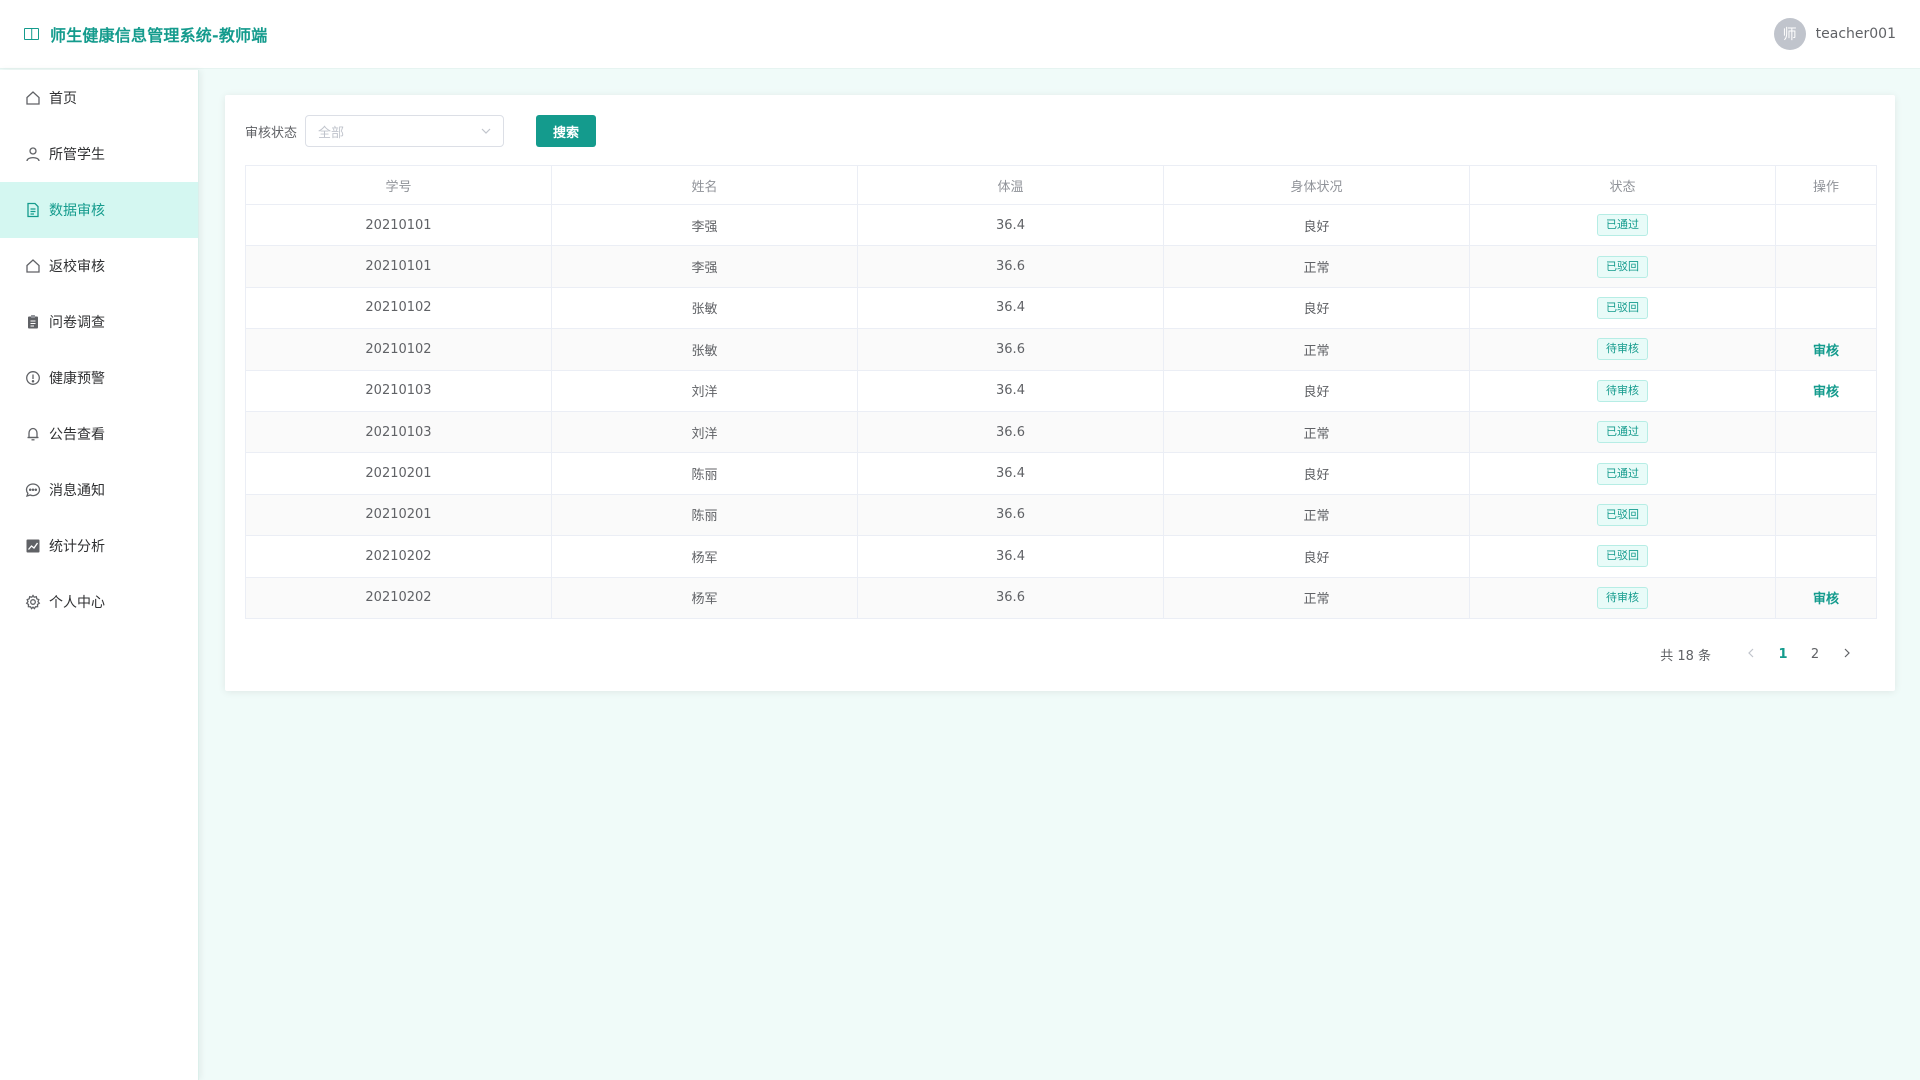 This screenshot has width=1920, height=1080. What do you see at coordinates (77, 491) in the screenshot?
I see `sidebar-item-label: 消息通知` at bounding box center [77, 491].